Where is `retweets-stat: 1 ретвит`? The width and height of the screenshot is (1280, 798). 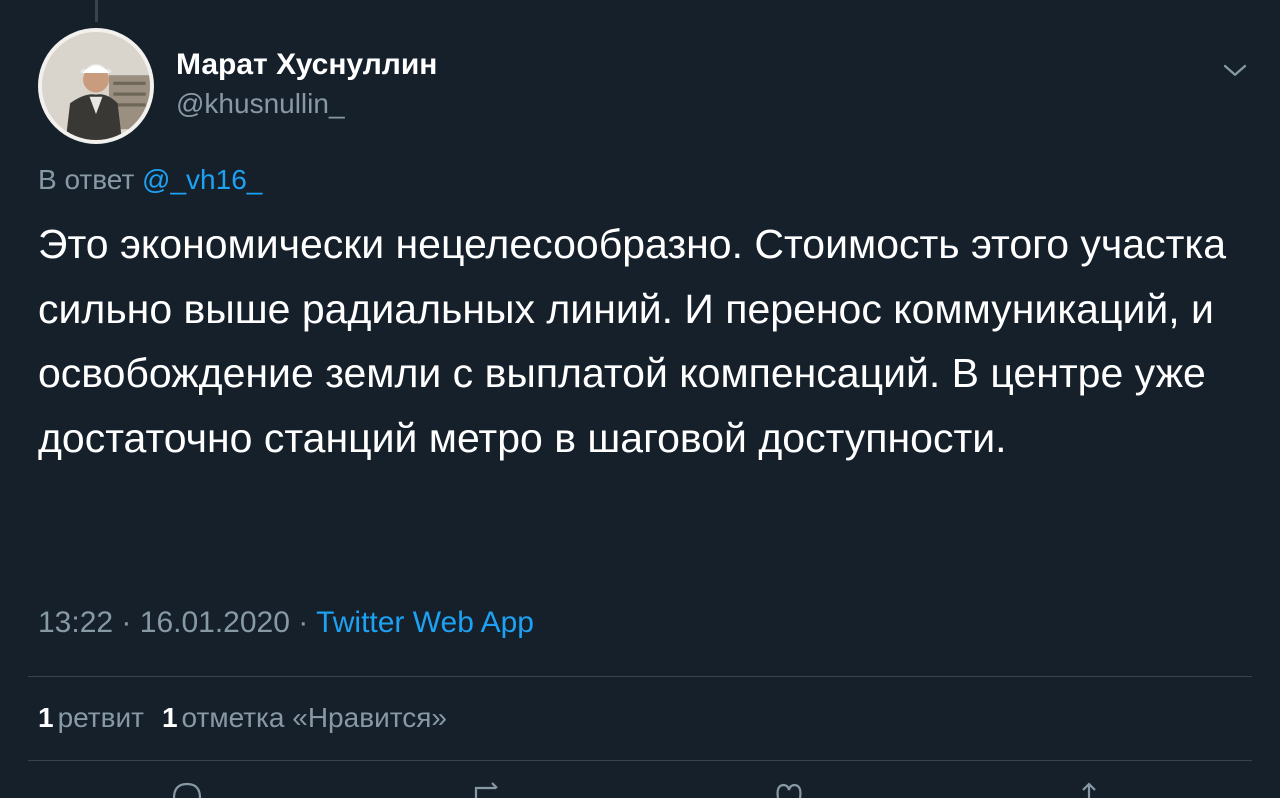
retweets-stat: 1 ретвит is located at coordinates (91, 717).